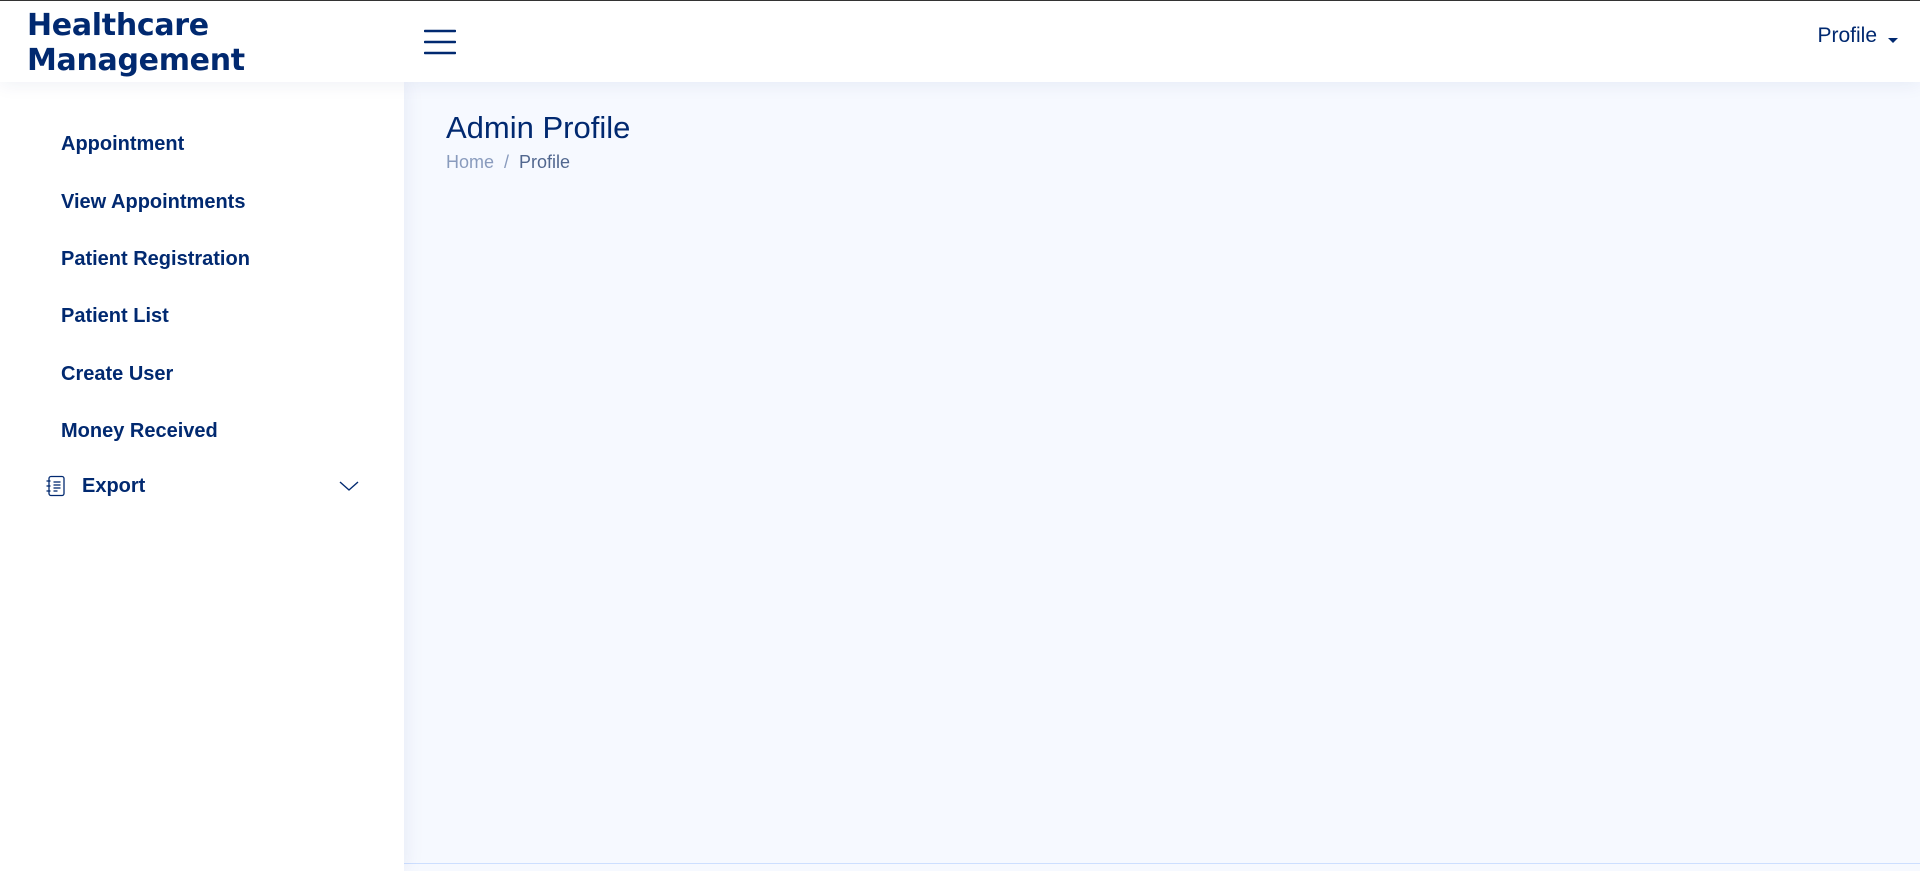  What do you see at coordinates (1162, 863) in the screenshot?
I see `footer-divider` at bounding box center [1162, 863].